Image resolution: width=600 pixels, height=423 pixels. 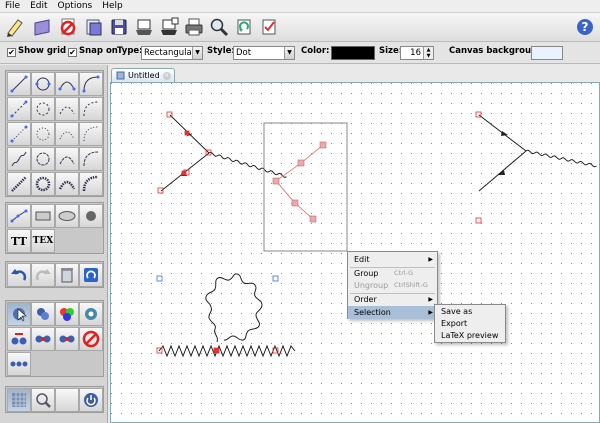 What do you see at coordinates (19, 314) in the screenshot?
I see `select-tool-icon` at bounding box center [19, 314].